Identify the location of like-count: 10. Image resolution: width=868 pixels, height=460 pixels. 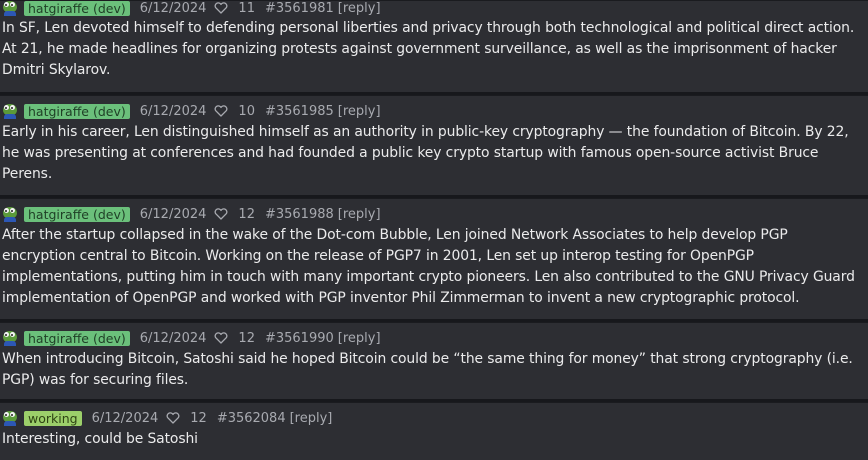
(246, 111).